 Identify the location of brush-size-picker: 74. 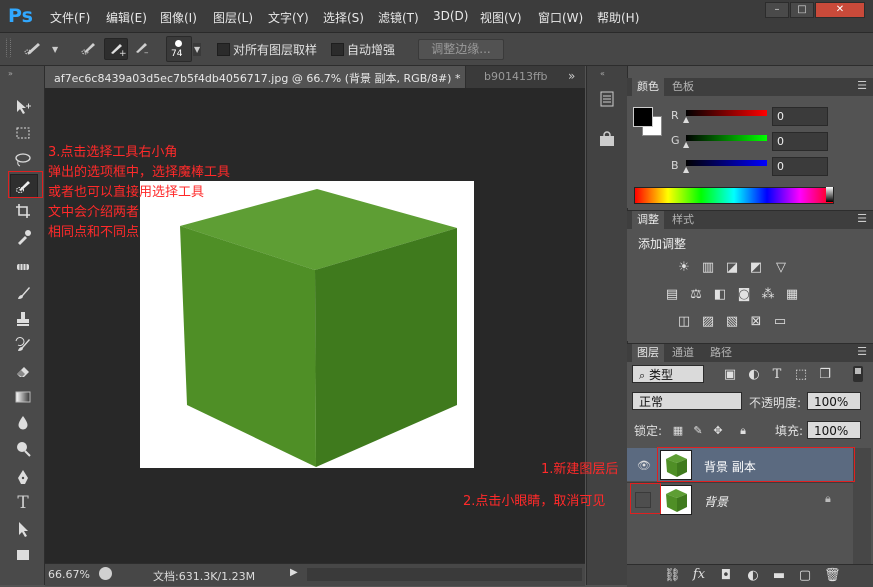
(179, 49).